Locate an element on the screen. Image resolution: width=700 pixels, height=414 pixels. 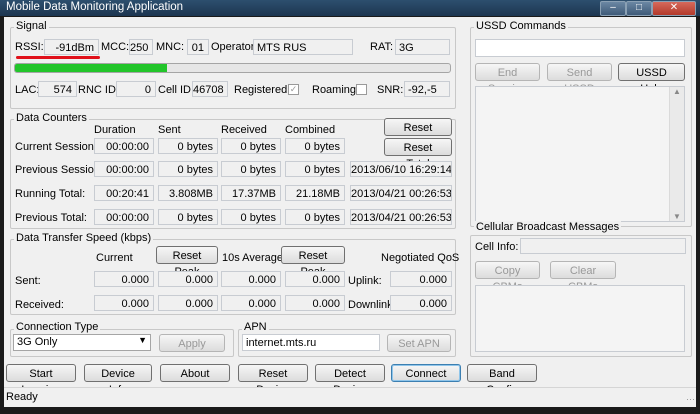
about-button: About is located at coordinates (195, 373).